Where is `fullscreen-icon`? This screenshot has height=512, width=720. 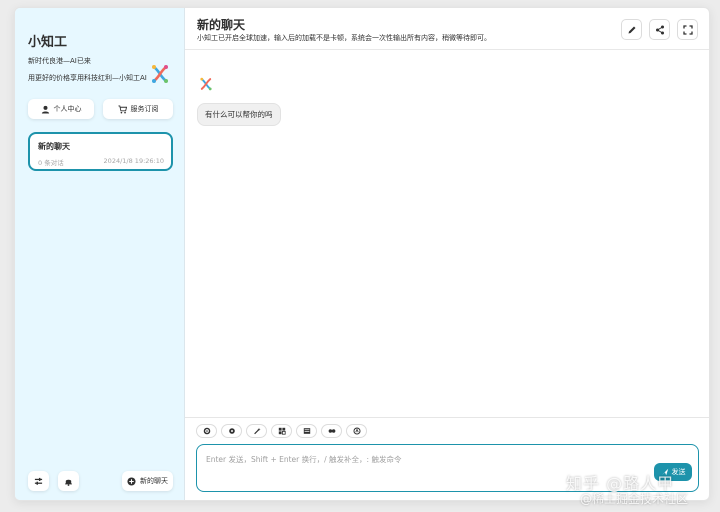 fullscreen-icon is located at coordinates (687, 29).